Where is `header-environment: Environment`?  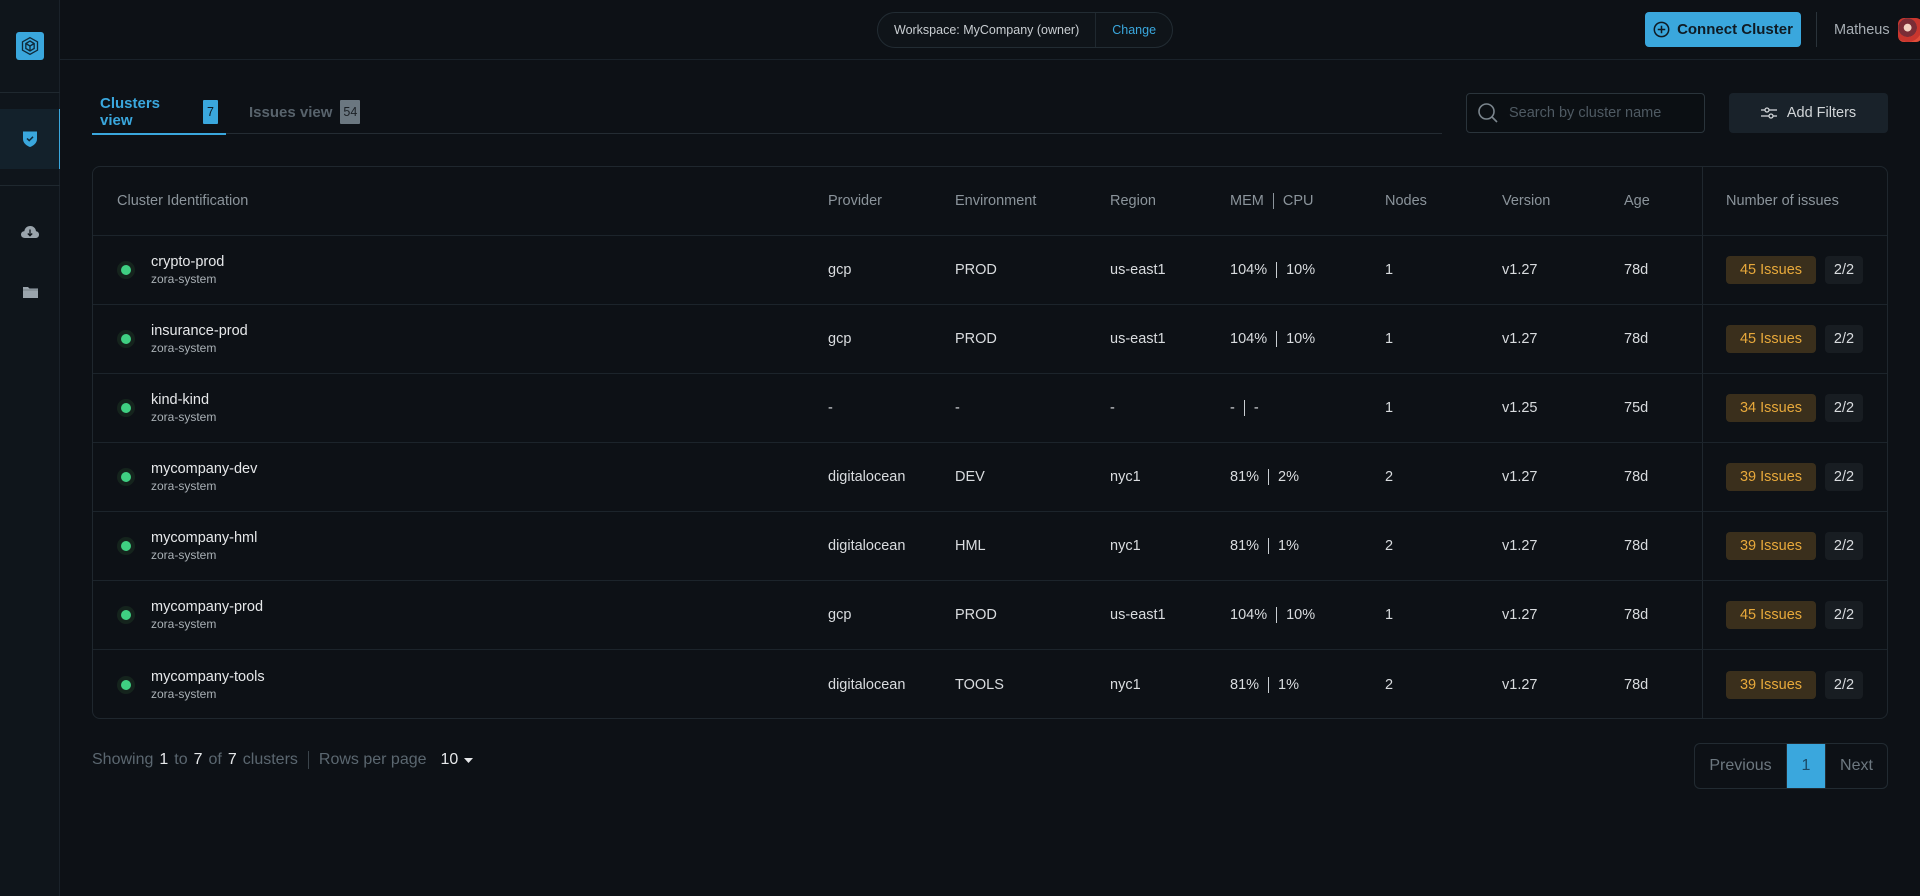 header-environment: Environment is located at coordinates (995, 201).